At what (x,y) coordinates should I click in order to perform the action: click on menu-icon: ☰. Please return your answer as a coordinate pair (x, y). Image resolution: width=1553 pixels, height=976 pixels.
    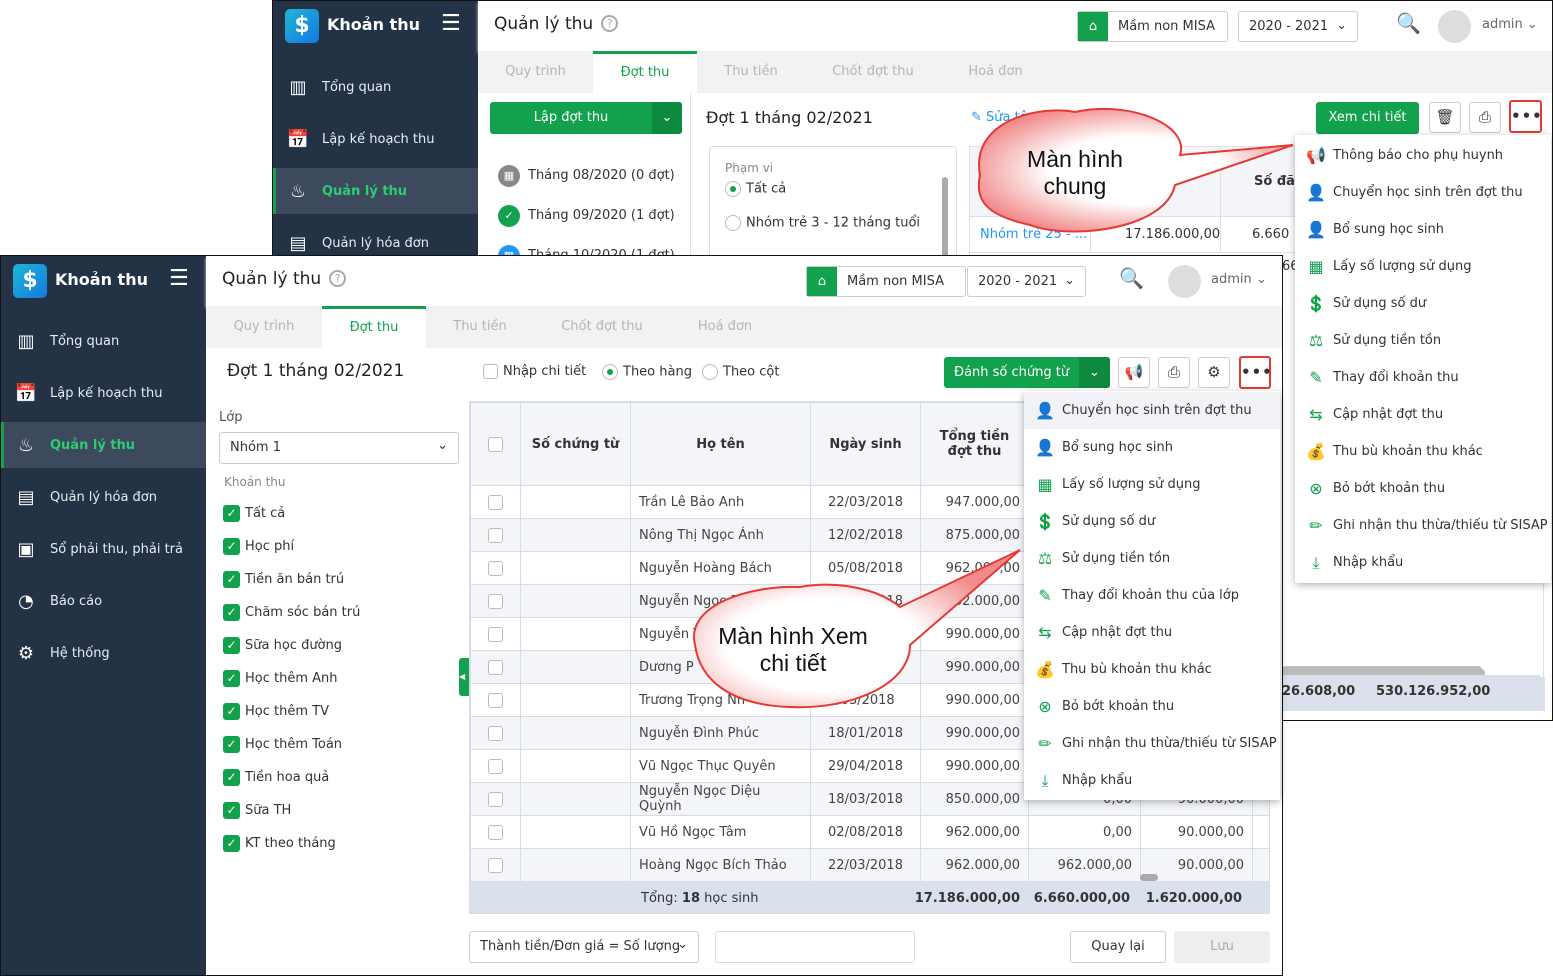
    Looking at the image, I should click on (451, 23).